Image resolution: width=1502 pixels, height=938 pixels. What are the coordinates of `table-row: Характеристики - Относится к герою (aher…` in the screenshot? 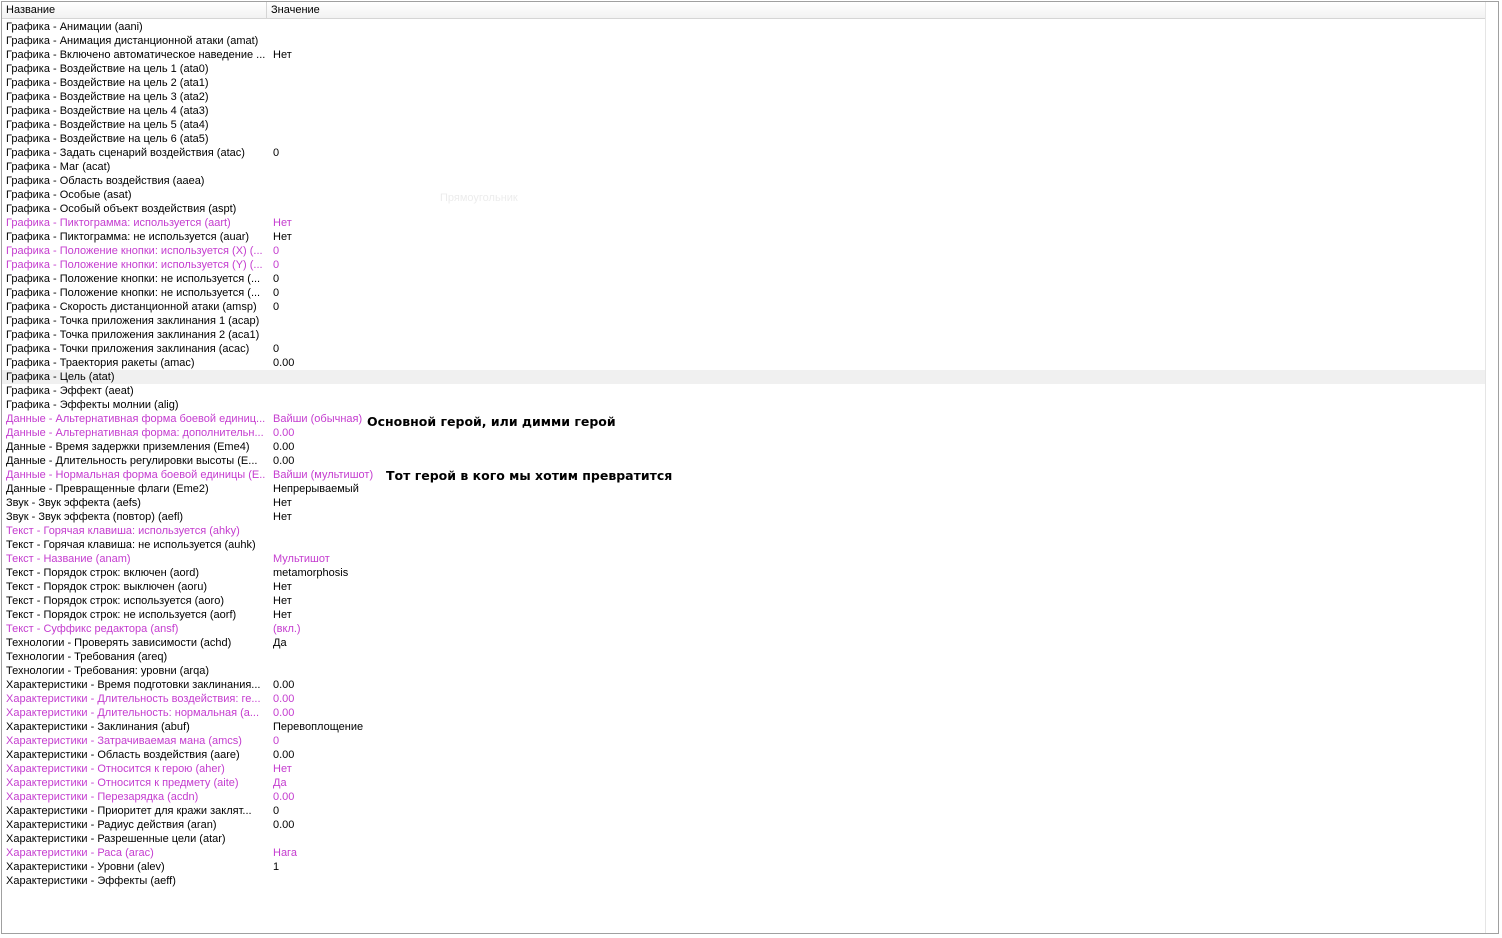 It's located at (744, 769).